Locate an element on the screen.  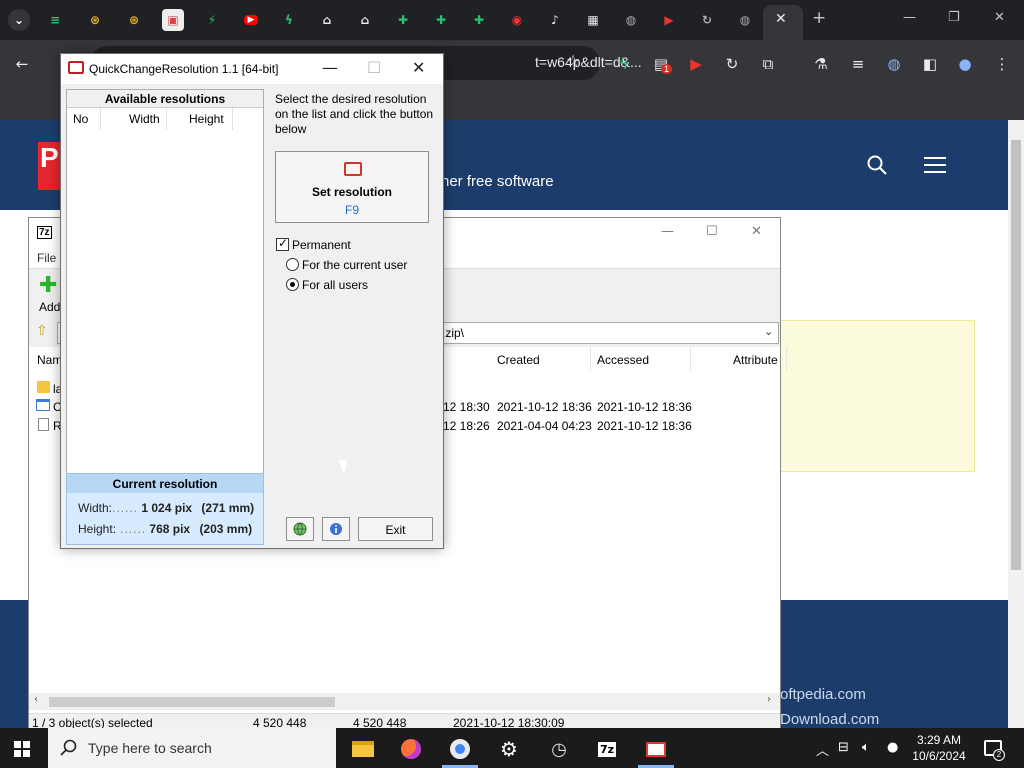
row-modified: 12 18:30 is located at coordinates (466, 407).